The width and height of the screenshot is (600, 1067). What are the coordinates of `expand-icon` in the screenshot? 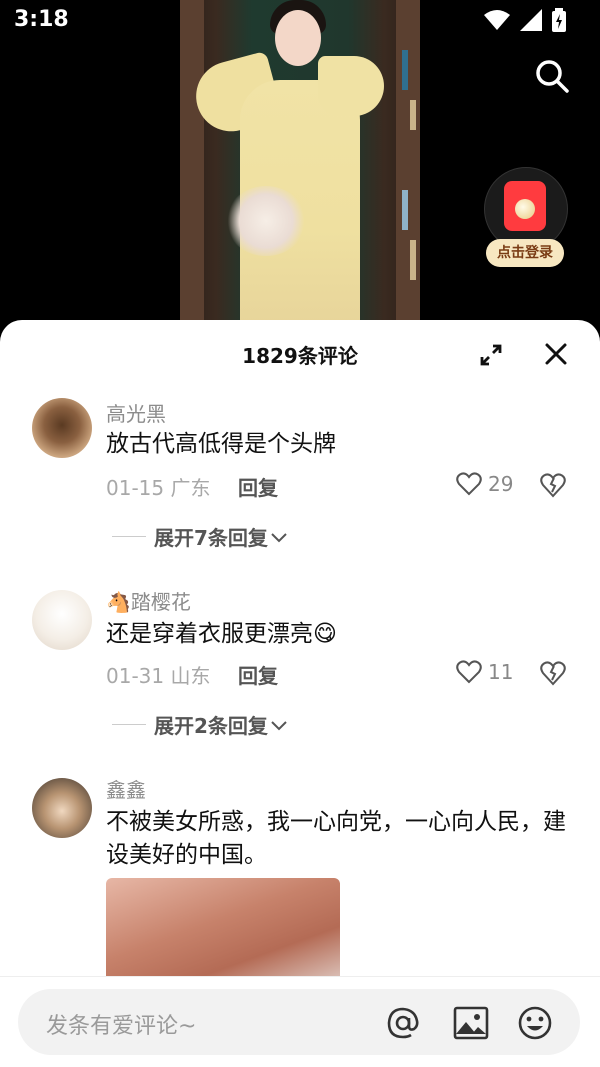 It's located at (491, 355).